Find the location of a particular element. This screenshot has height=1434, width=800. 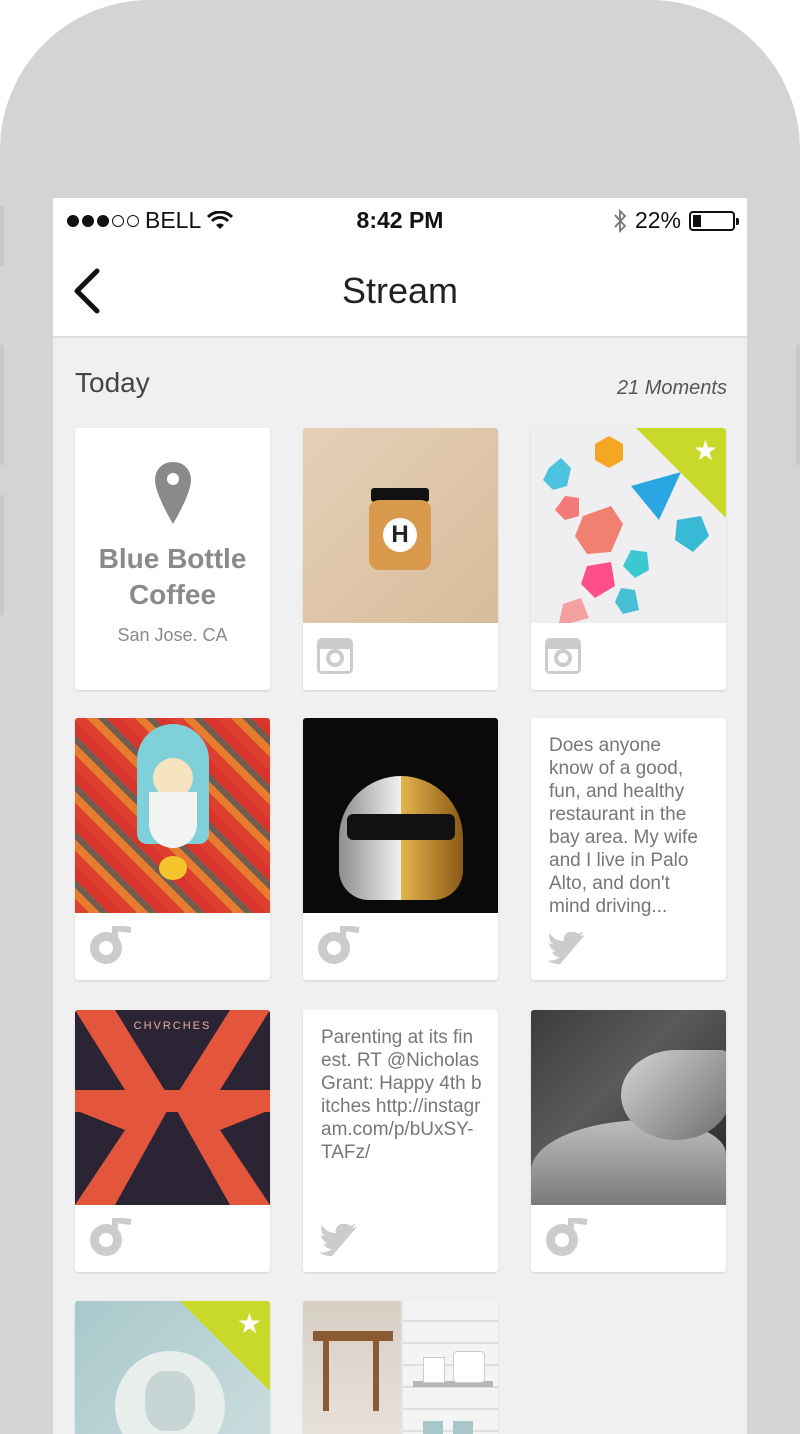

volume-up-button is located at coordinates (2, 405).